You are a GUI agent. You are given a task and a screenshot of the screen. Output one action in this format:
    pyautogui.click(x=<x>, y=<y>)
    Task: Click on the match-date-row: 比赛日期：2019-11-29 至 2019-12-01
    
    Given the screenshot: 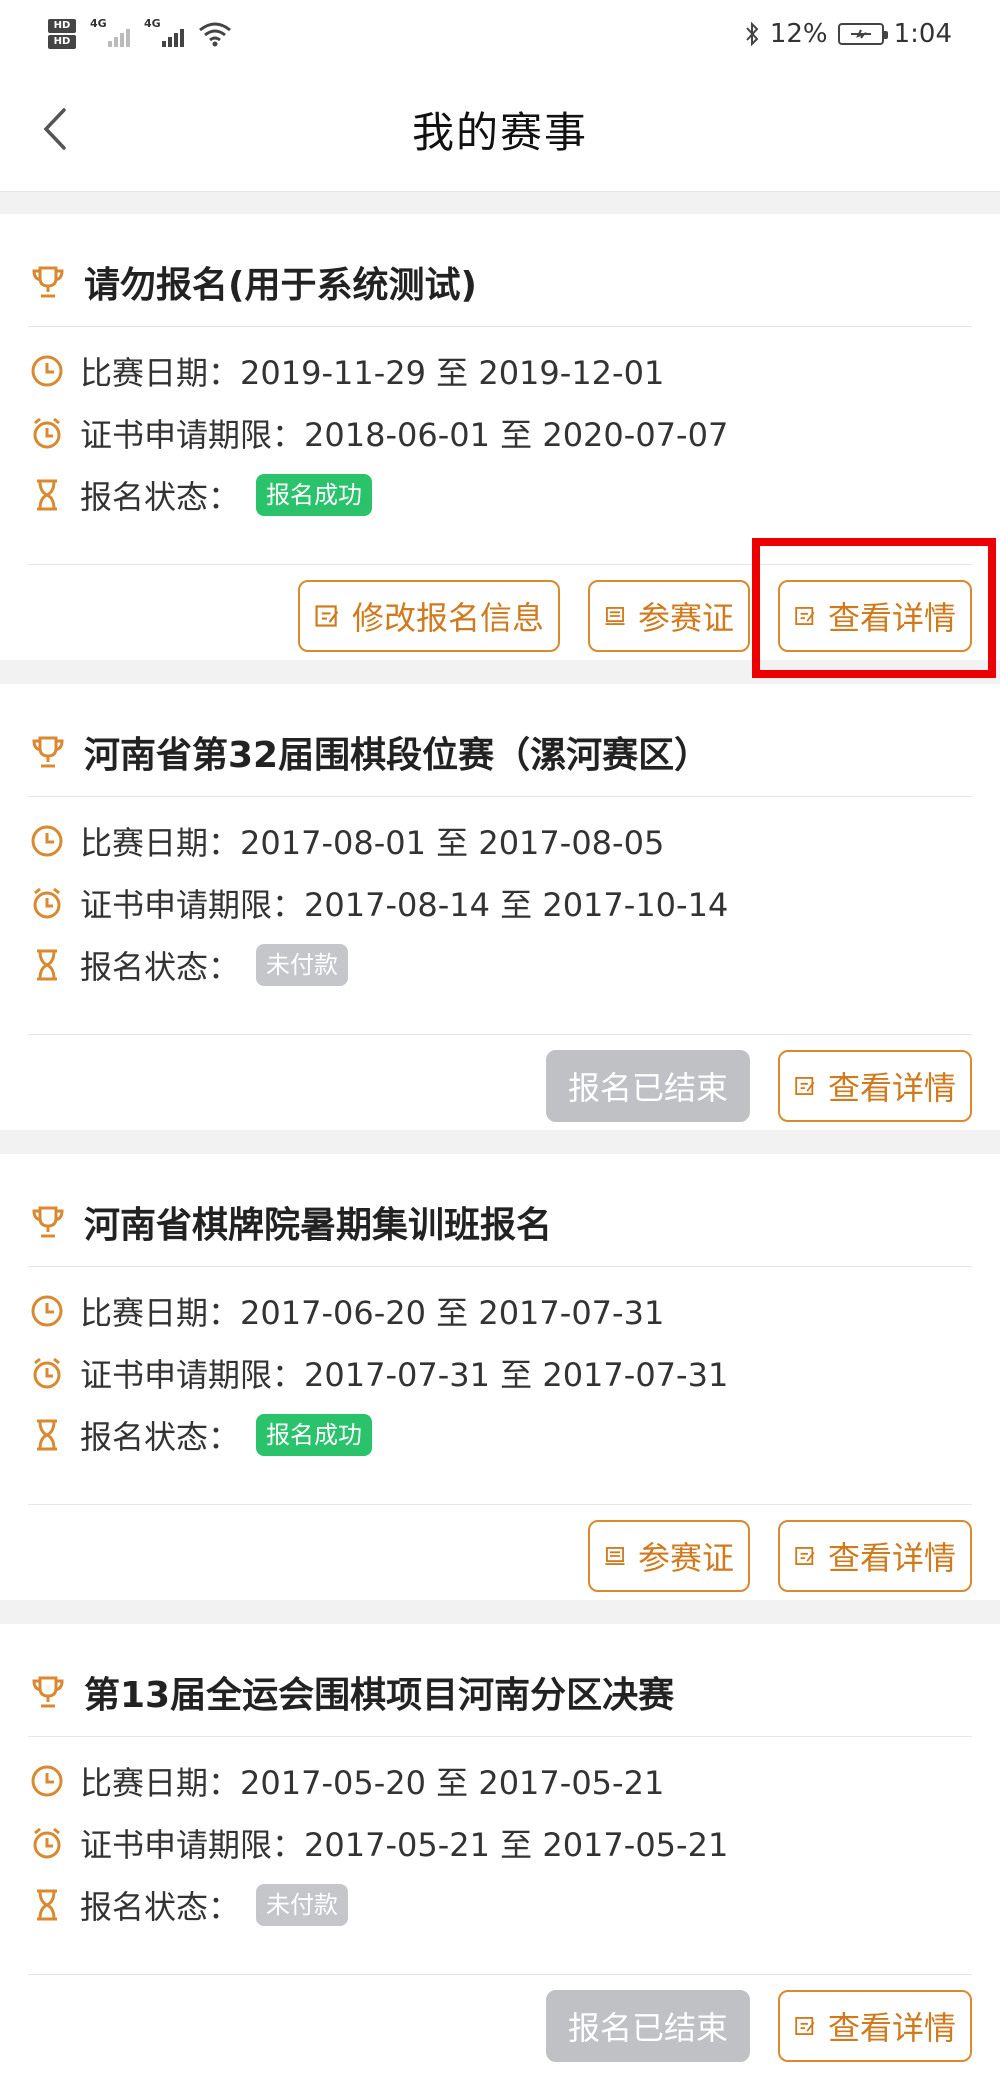 What is the action you would take?
    pyautogui.click(x=347, y=371)
    